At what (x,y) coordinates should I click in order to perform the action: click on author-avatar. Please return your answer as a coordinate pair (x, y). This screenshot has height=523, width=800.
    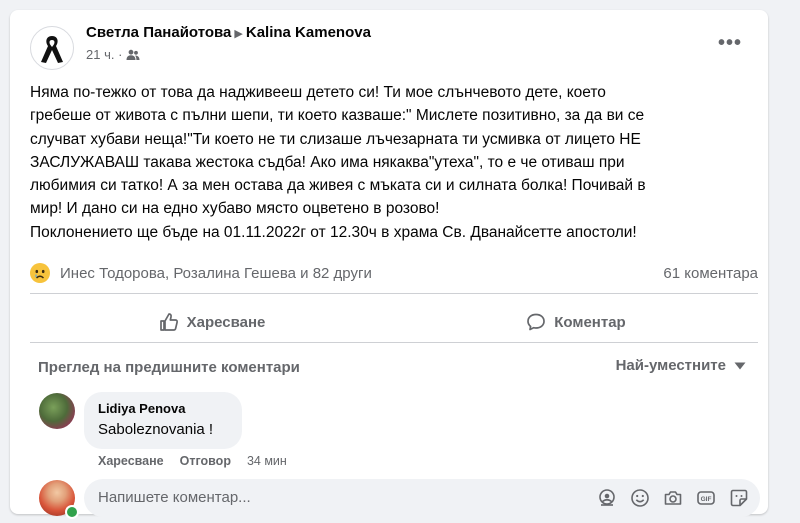
    Looking at the image, I should click on (52, 48).